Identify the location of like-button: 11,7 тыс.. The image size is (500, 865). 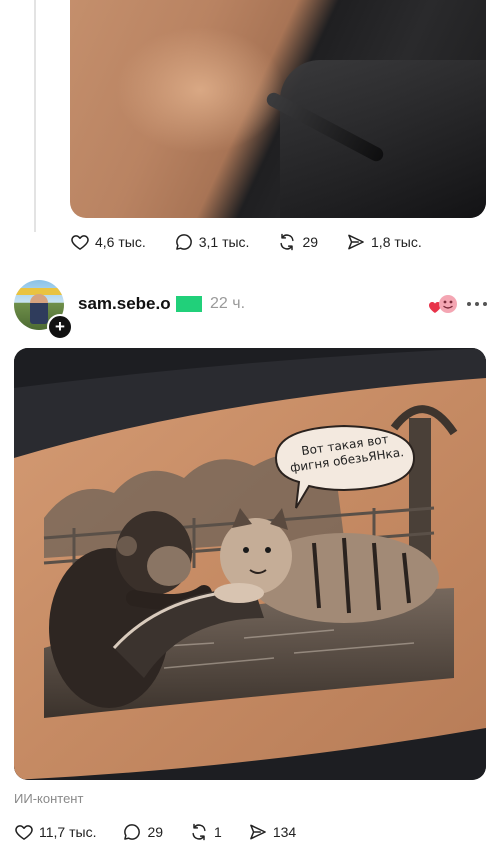
(55, 832).